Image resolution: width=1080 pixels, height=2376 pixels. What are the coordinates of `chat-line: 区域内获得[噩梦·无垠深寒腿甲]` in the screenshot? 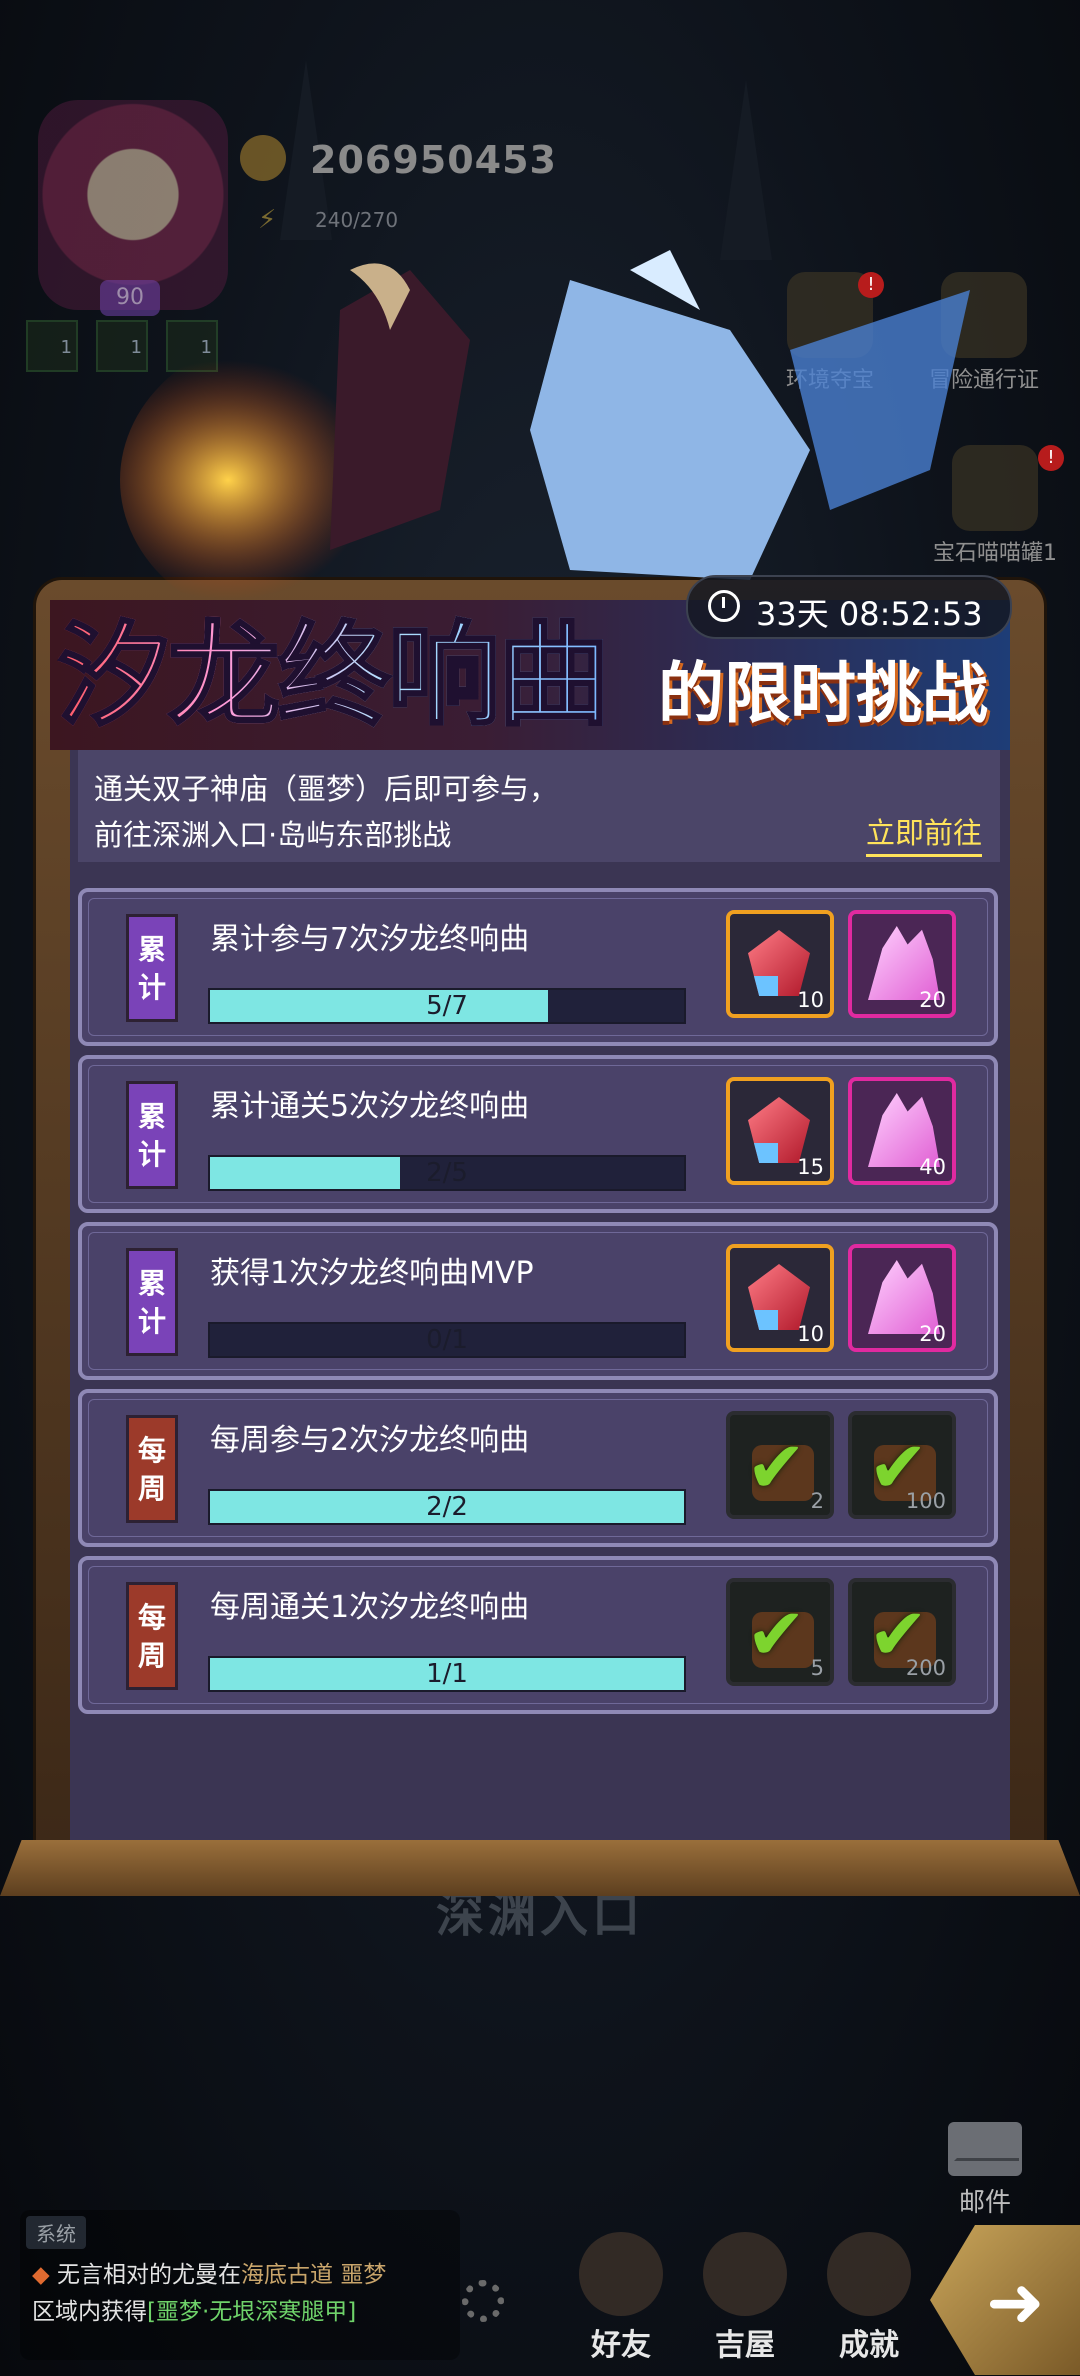 It's located at (194, 2309).